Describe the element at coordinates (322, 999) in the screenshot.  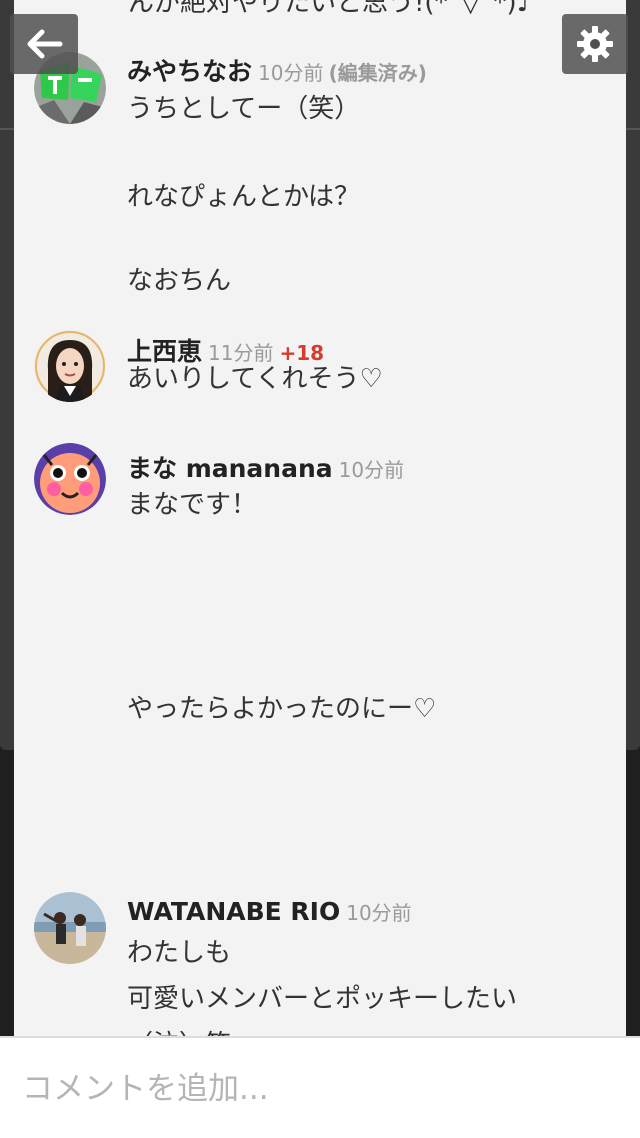
I see `comment-text: 可愛いメンバーとポッキーしたい` at that location.